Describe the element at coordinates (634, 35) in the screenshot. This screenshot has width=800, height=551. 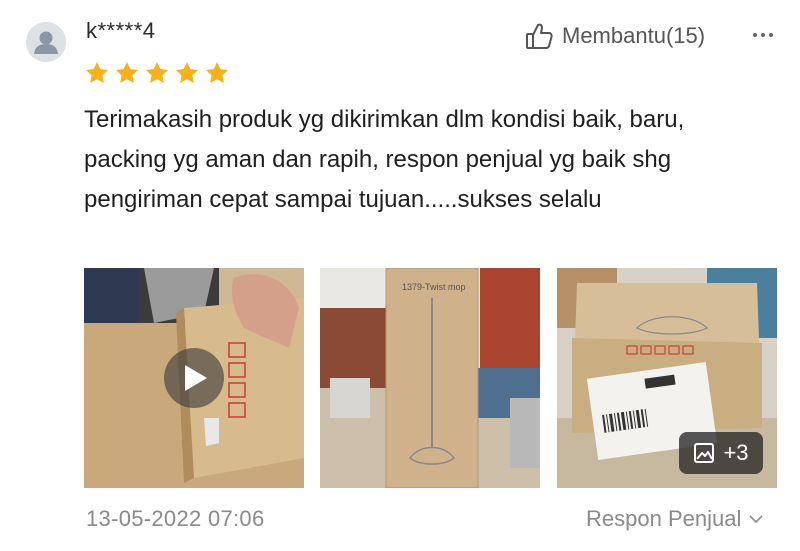
I see `helpful-count-label: Membantu(15)` at that location.